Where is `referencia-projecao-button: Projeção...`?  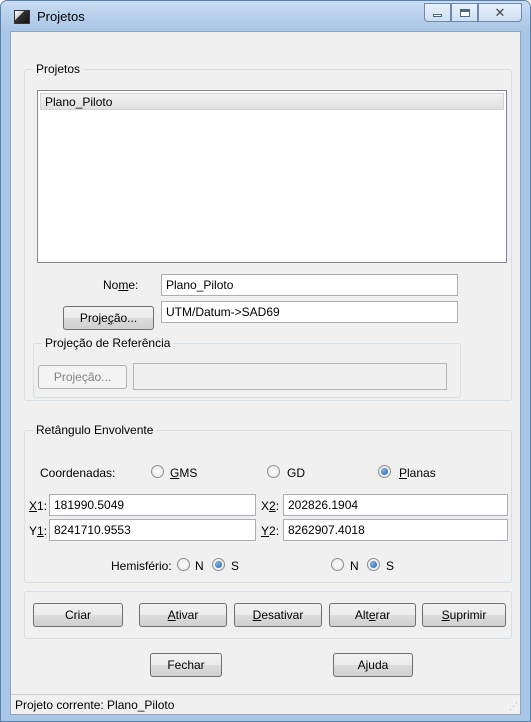
referencia-projecao-button: Projeção... is located at coordinates (82, 377).